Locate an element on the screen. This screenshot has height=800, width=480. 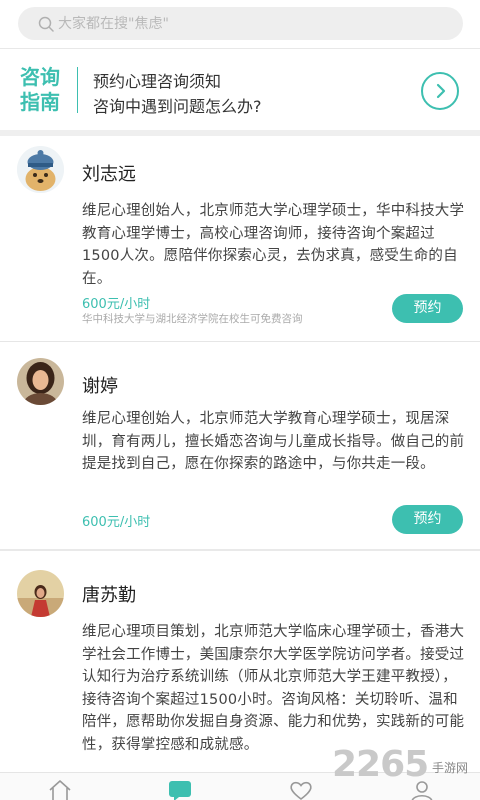
consultation-guide: 咨询 指南 预约心理咨询须知 咨询中遇到问题怎么办? is located at coordinates (240, 89).